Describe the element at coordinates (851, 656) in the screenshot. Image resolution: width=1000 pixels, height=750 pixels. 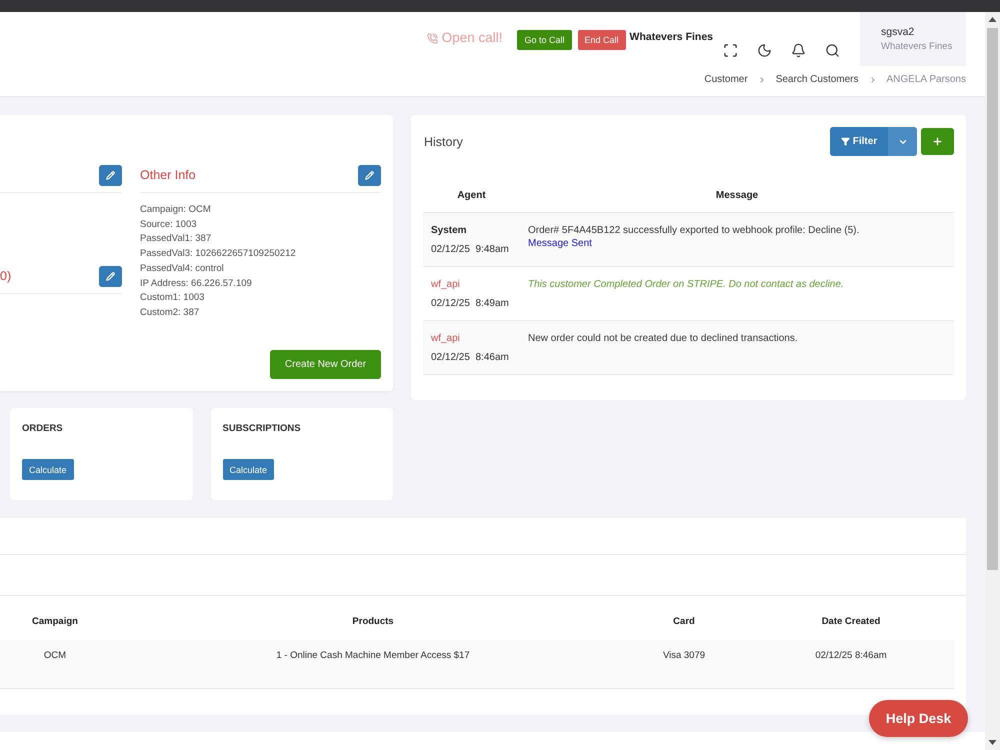
I see `table-cell-text: 02/12/25 8:46am` at that location.